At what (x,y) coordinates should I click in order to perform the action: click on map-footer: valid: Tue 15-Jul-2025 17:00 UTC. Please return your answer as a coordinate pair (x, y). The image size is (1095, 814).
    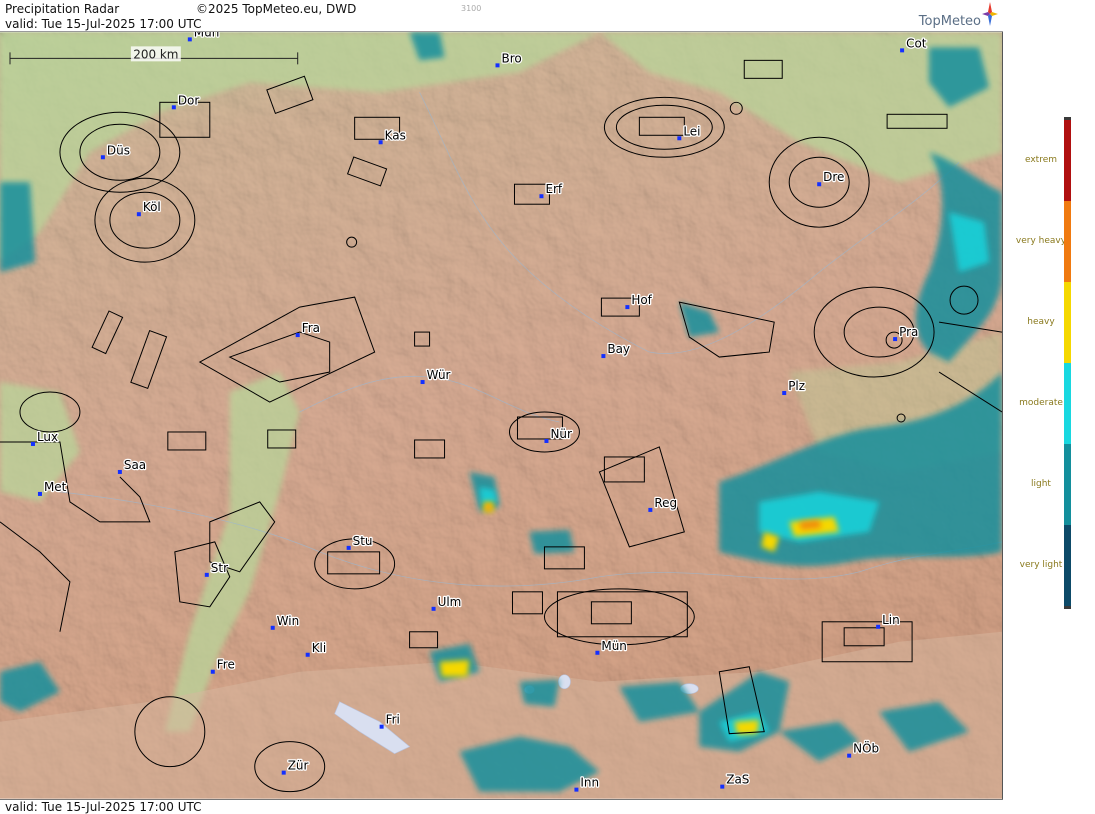
    Looking at the image, I should click on (501, 806).